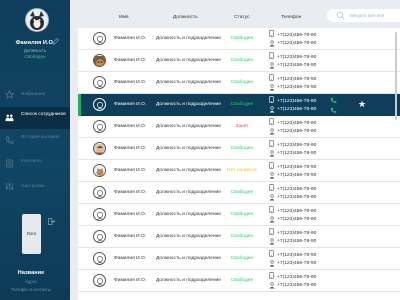 This screenshot has height=300, width=400. I want to click on call-work-icon, so click(333, 110).